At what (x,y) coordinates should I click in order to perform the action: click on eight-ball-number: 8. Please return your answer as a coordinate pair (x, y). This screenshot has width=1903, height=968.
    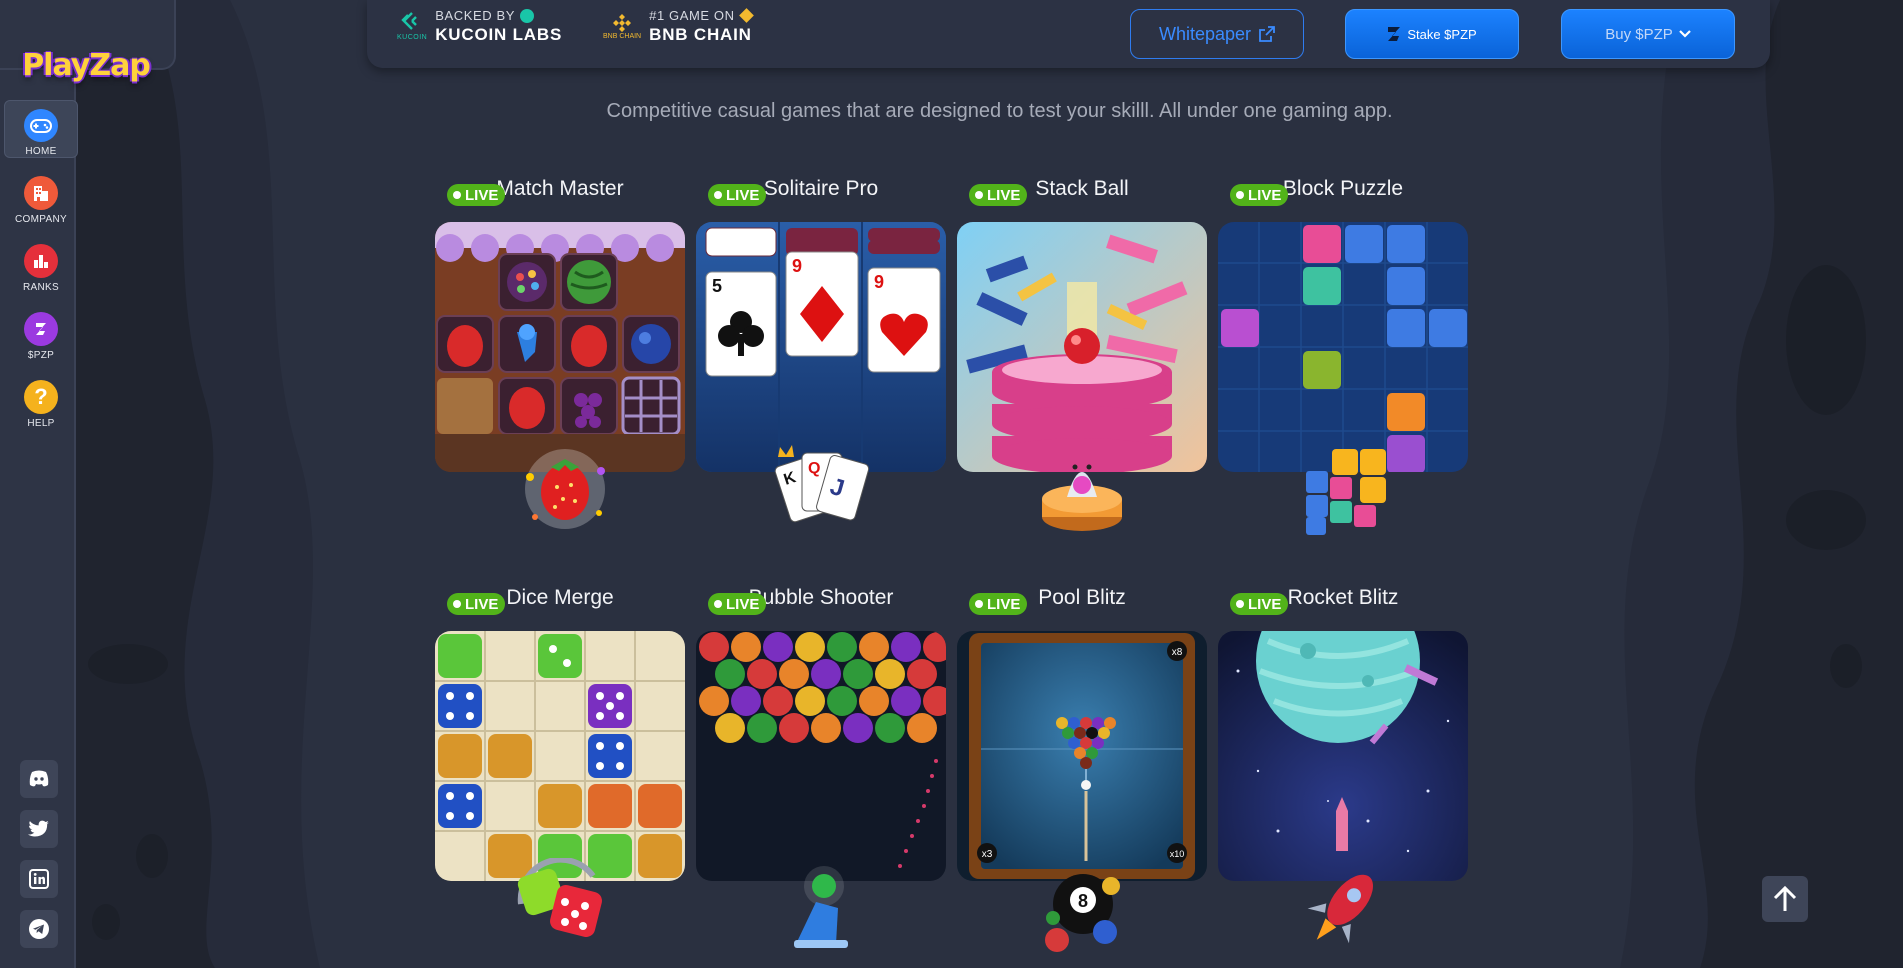
    Looking at the image, I should click on (1083, 901).